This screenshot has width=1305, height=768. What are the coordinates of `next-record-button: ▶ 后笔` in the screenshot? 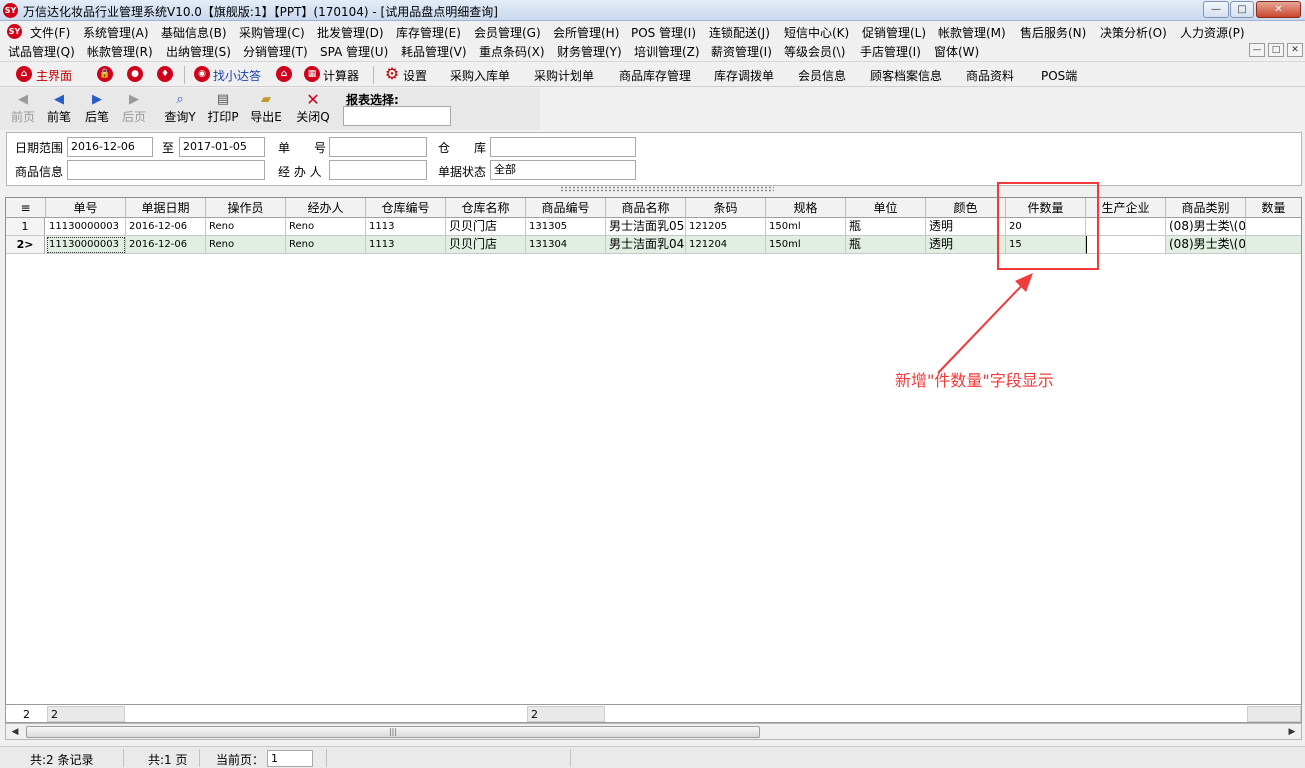 It's located at (97, 110).